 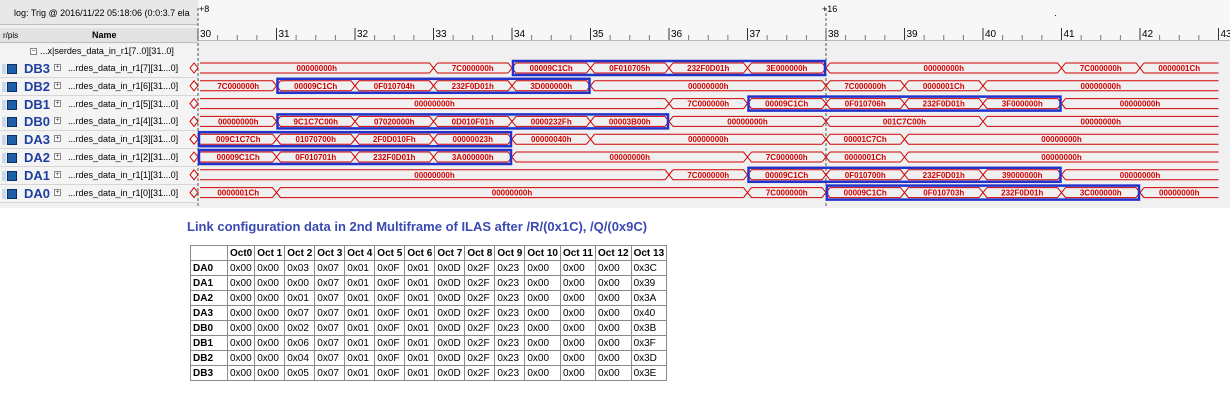 I want to click on table-cell: 0x3D, so click(x=649, y=358).